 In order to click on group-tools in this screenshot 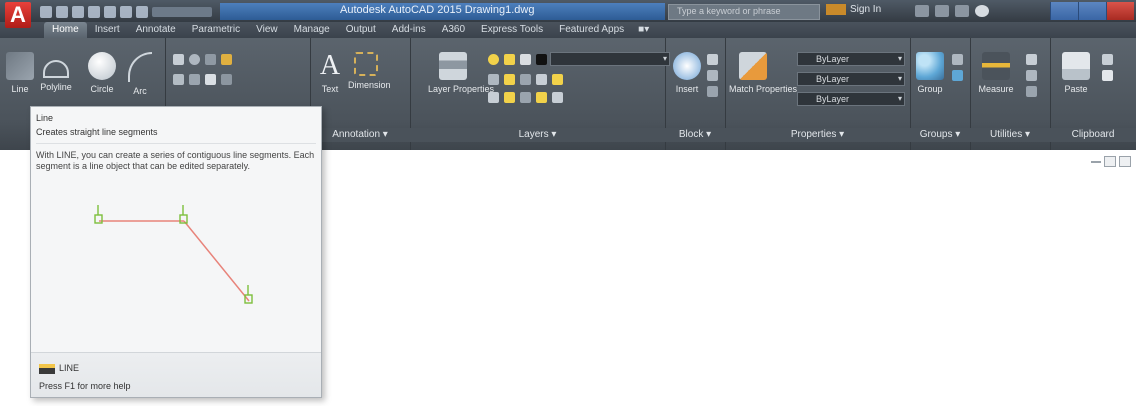, I will do `click(957, 67)`.